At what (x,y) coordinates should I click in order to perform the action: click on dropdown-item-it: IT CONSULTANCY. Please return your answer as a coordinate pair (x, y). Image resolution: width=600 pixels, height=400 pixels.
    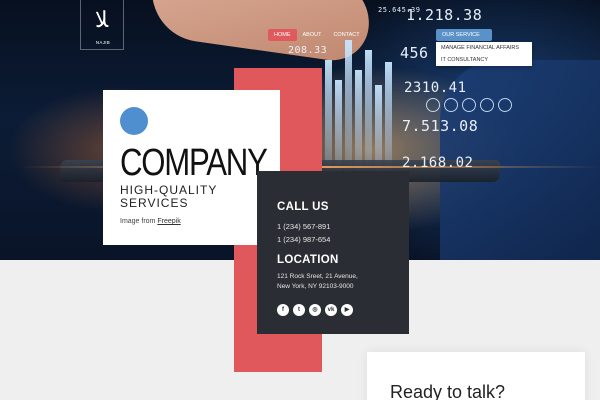
    Looking at the image, I should click on (484, 60).